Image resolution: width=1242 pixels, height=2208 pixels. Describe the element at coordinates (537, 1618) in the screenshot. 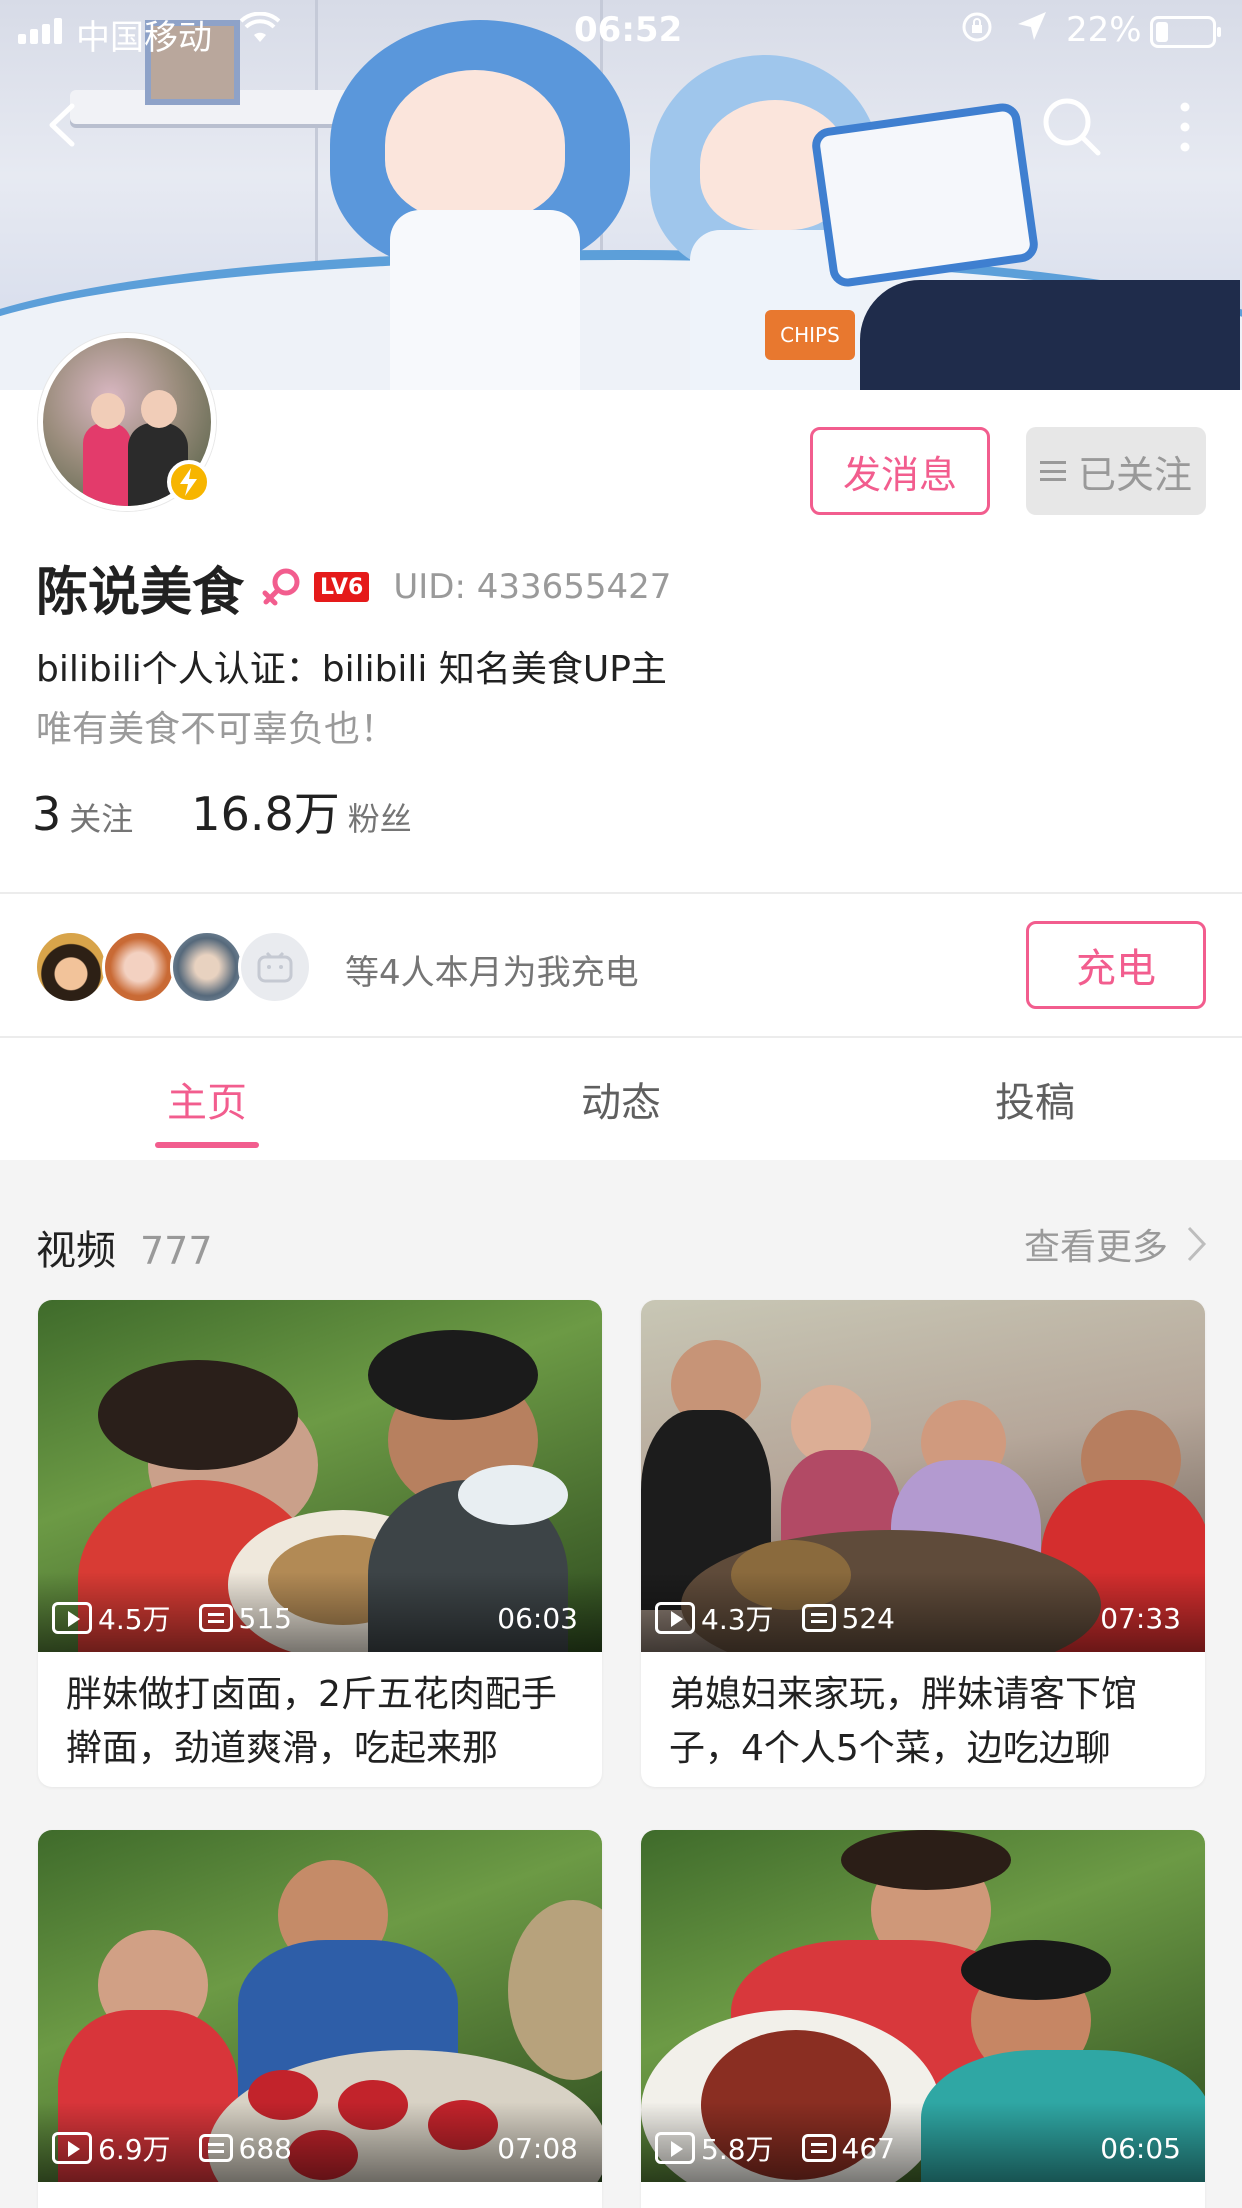

I see `video-duration: 06:03` at that location.